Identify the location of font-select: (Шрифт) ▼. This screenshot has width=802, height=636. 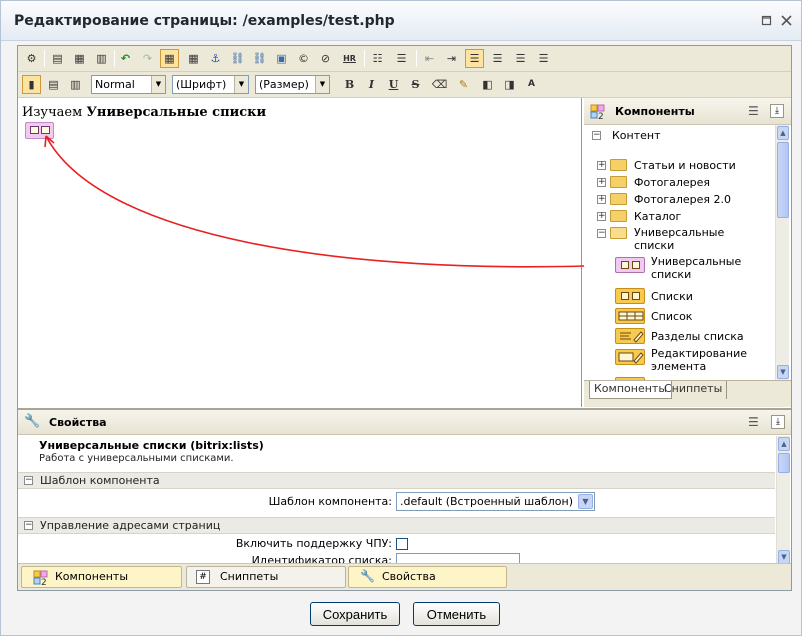
(210, 84).